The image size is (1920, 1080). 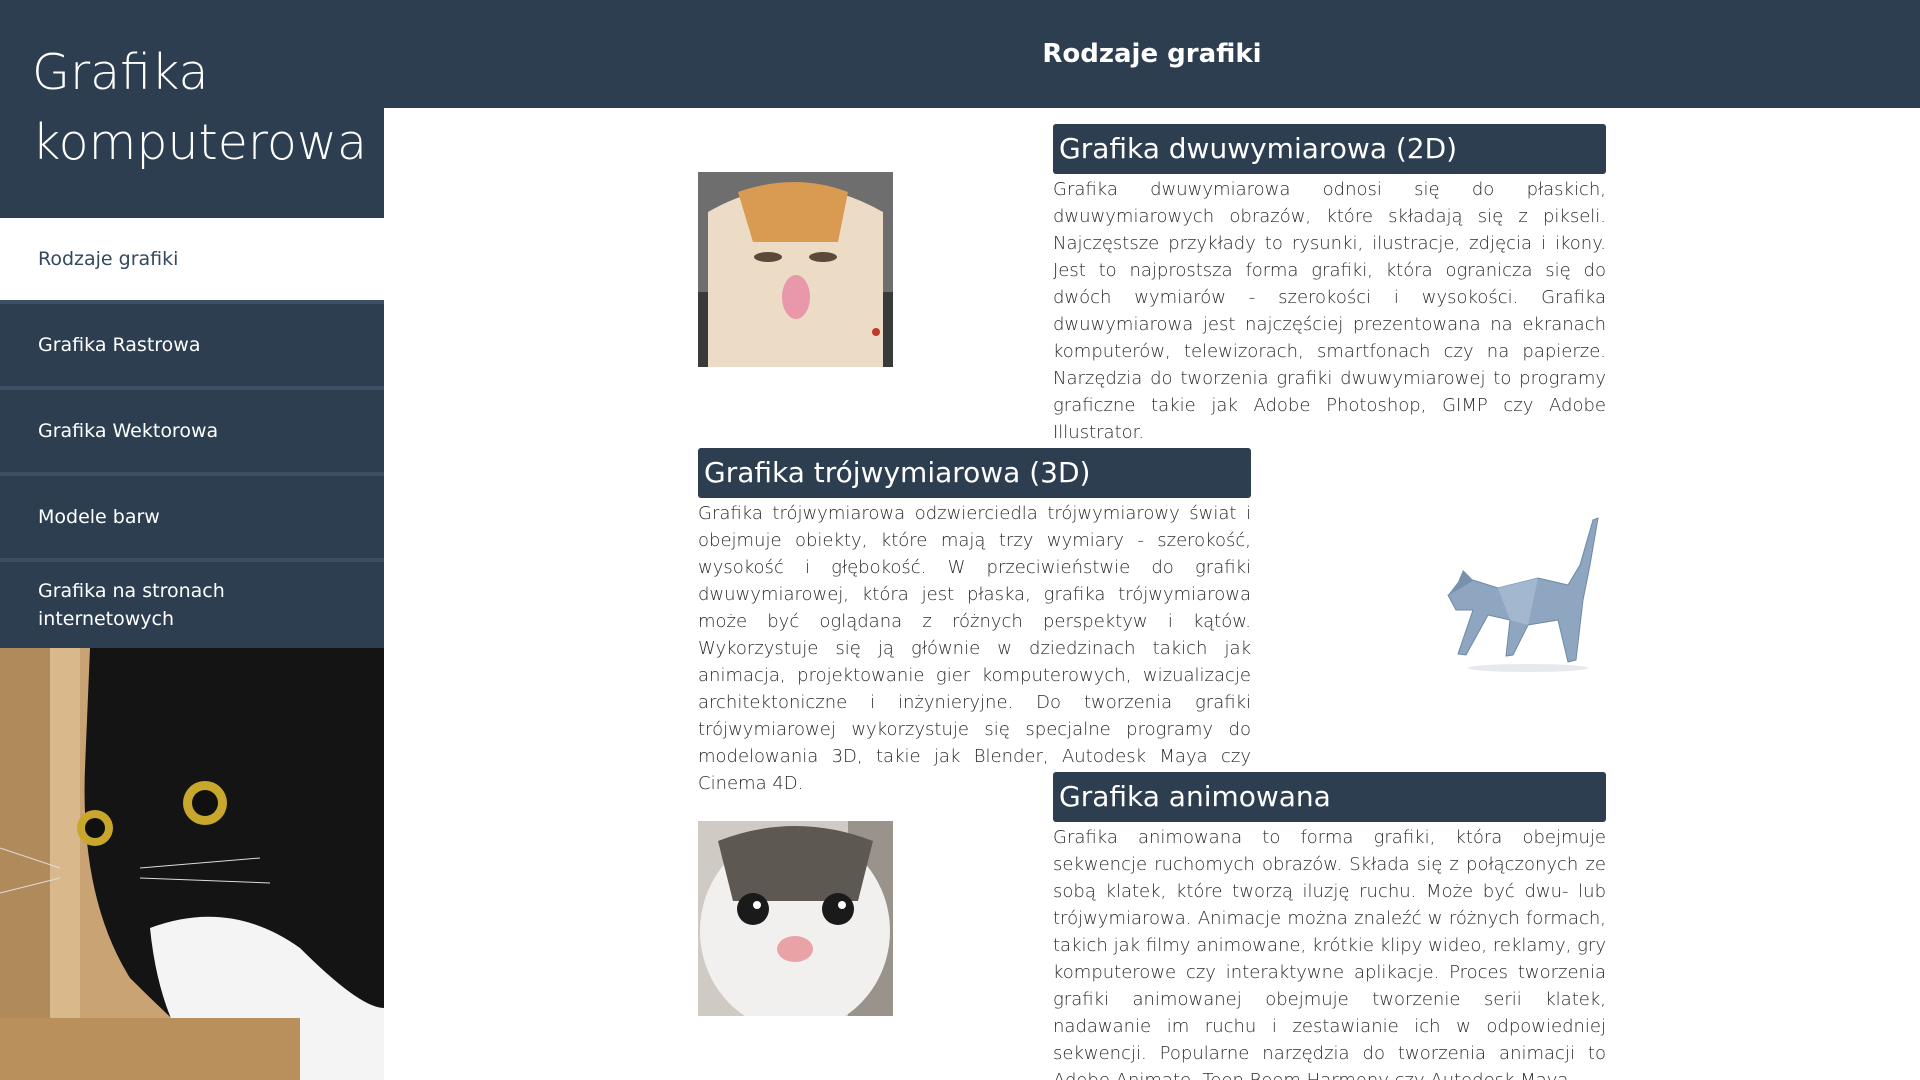 I want to click on site-title: Grafika komputerowa, so click(x=200, y=107).